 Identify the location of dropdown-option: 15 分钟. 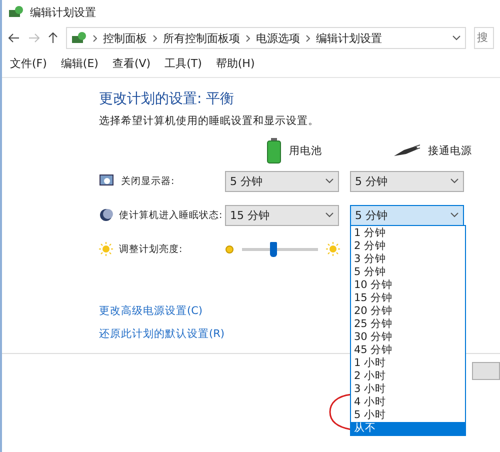
(408, 298).